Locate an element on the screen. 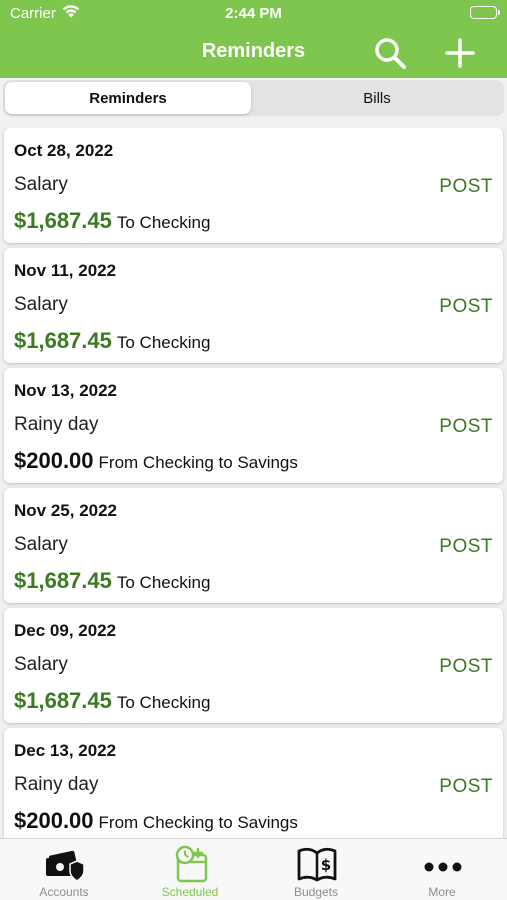 Image resolution: width=507 pixels, height=900 pixels. tab-label: Accounts is located at coordinates (64, 892).